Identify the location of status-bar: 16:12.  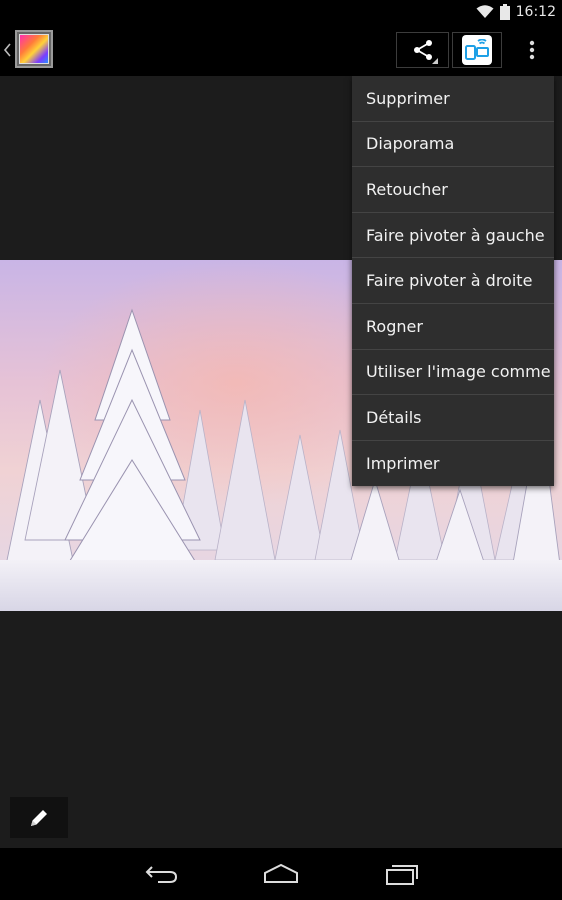
(281, 12).